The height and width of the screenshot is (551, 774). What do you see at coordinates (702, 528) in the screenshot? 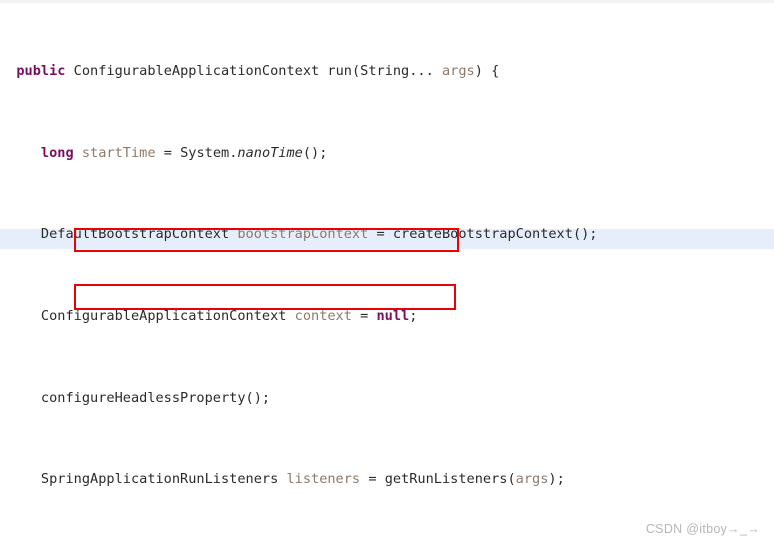
I see `watermark-text: CSDN @itboy→_→` at bounding box center [702, 528].